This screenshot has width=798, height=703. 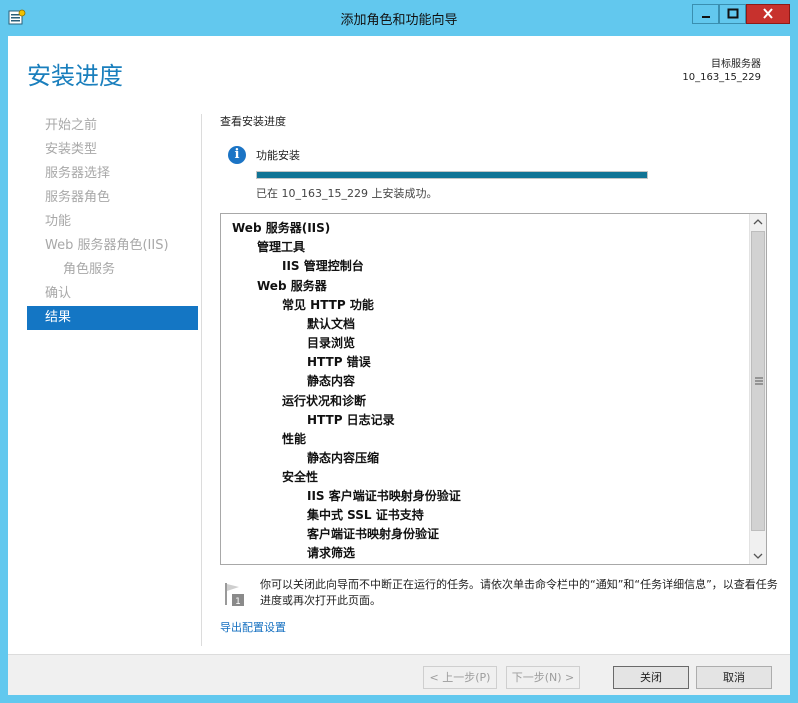 I want to click on result-item: 集中式 SSL 证书支持, so click(x=365, y=515).